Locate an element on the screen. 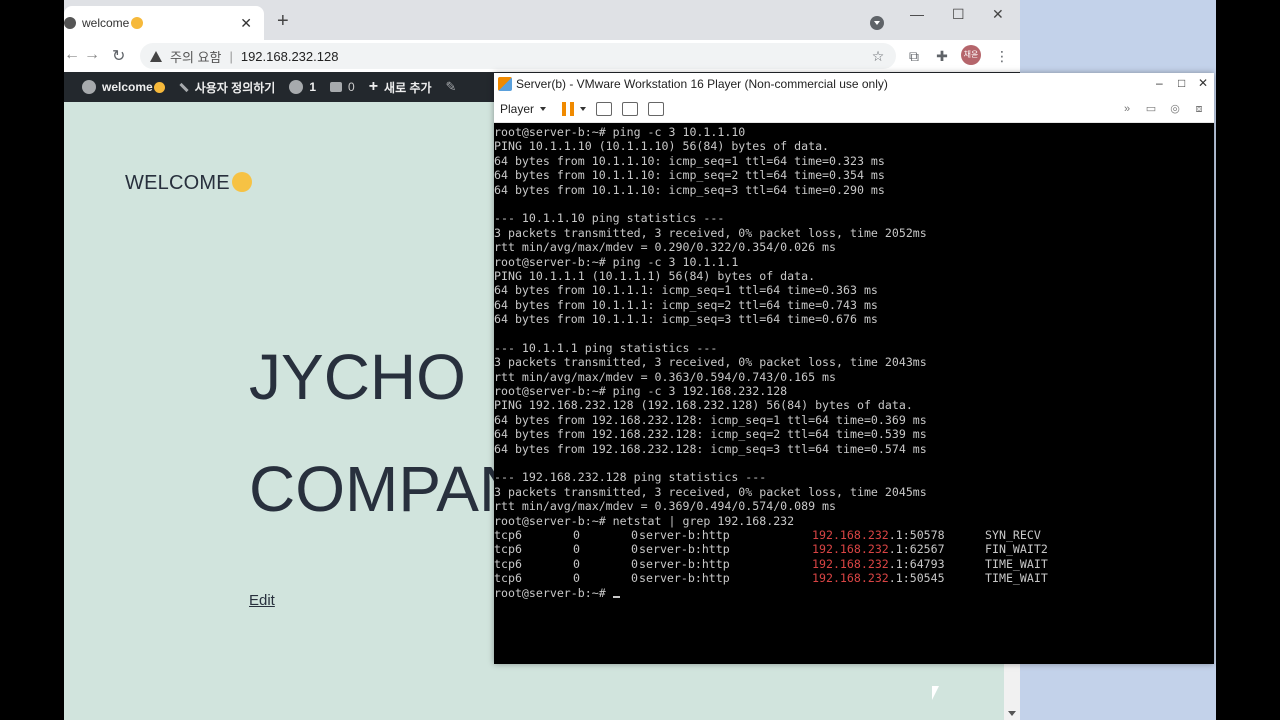 This screenshot has width=1280, height=720. site-name-label: welcome is located at coordinates (127, 87).